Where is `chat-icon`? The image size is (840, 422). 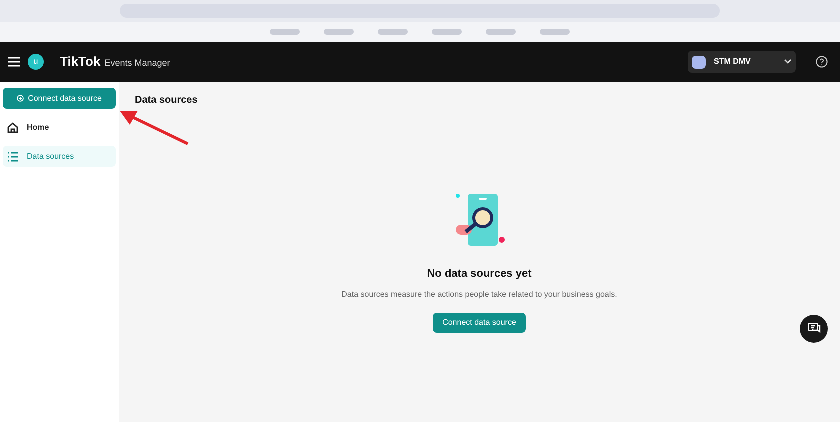
chat-icon is located at coordinates (814, 329).